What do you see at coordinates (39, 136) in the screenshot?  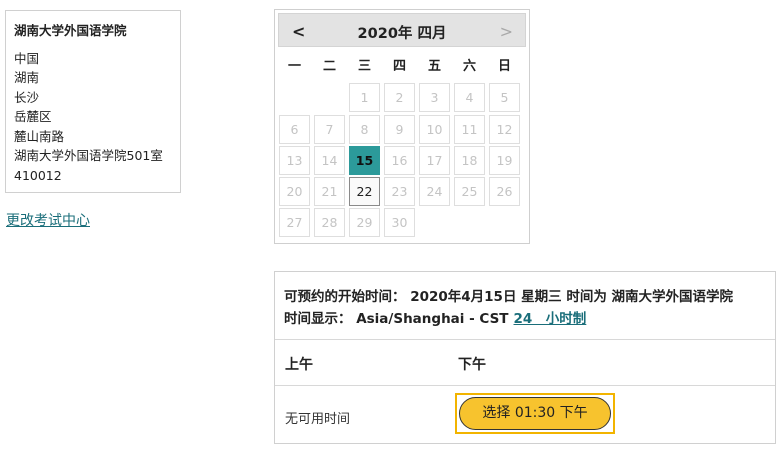 I see `address-line-street: 麓山南路` at bounding box center [39, 136].